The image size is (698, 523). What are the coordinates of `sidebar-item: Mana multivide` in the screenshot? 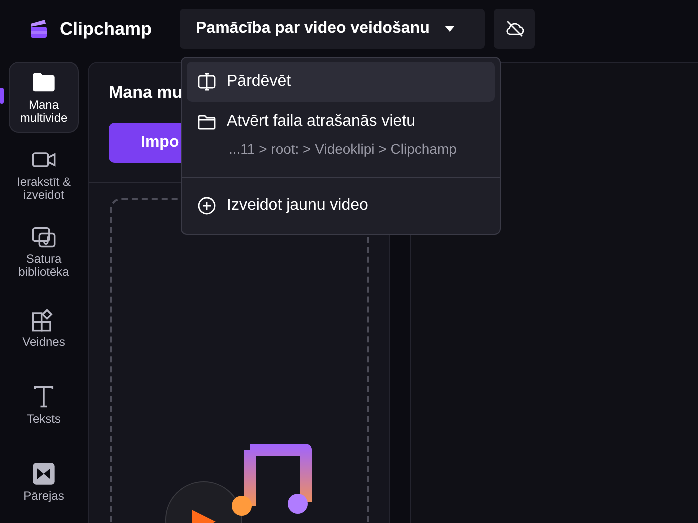 It's located at (44, 97).